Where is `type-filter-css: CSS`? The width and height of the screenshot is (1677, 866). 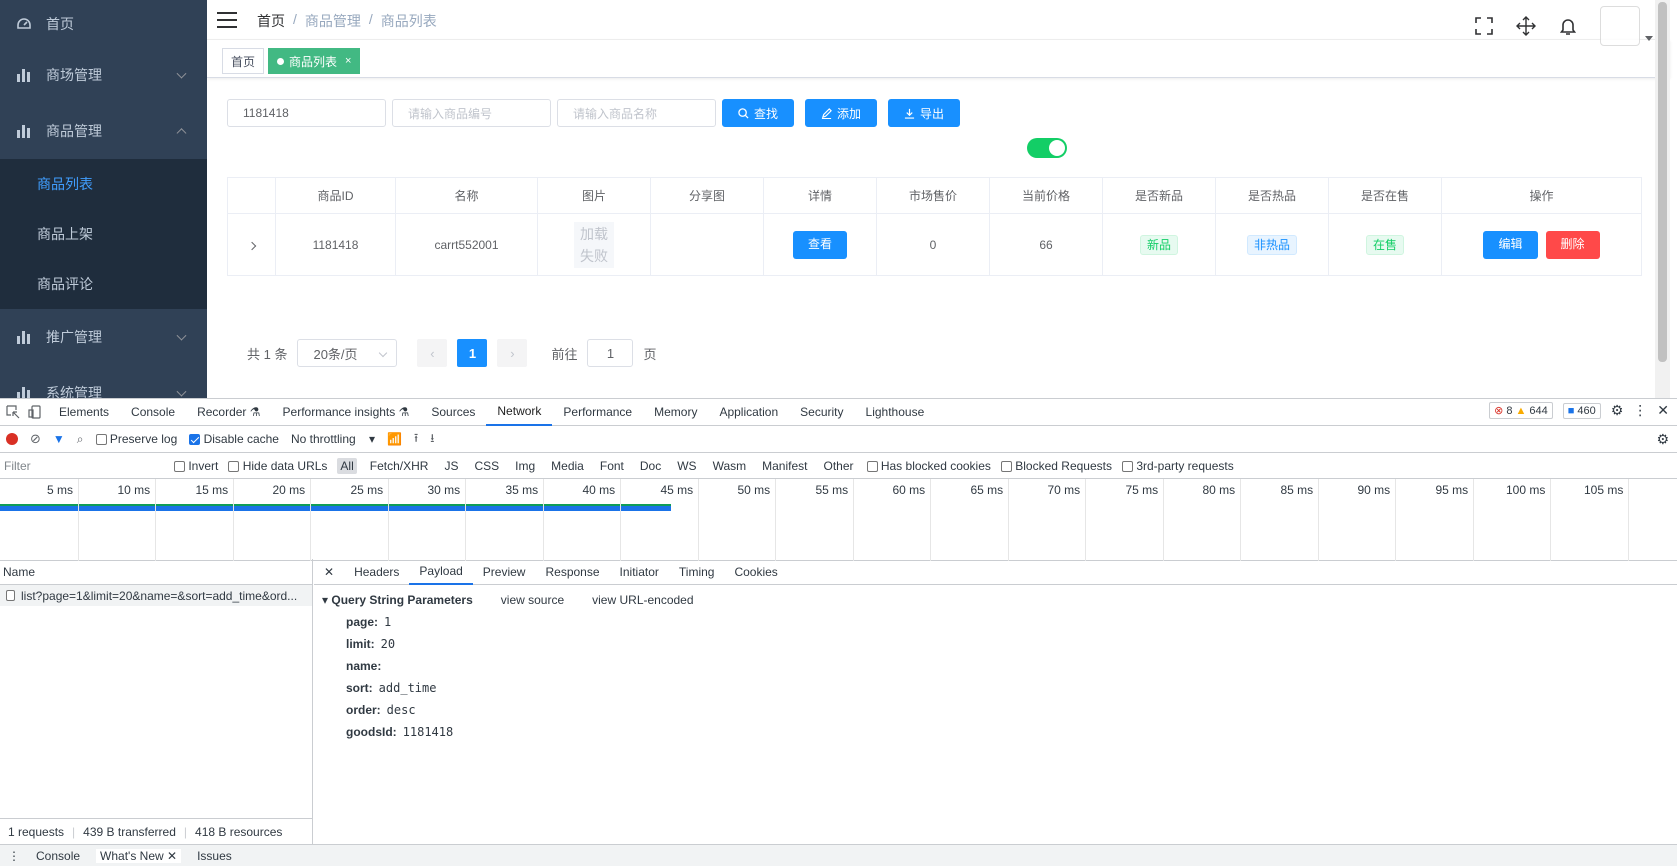 type-filter-css: CSS is located at coordinates (486, 466).